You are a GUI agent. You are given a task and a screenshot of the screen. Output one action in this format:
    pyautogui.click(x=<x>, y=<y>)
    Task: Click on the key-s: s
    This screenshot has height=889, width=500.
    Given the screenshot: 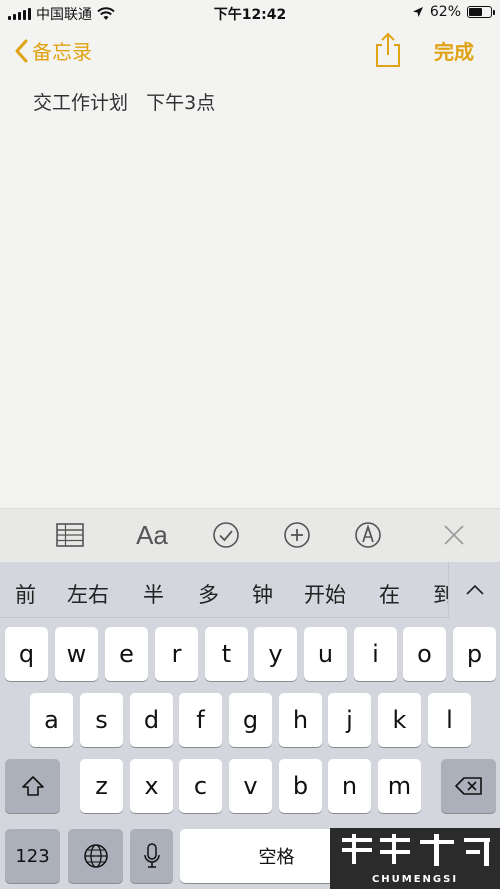 What is the action you would take?
    pyautogui.click(x=101, y=720)
    